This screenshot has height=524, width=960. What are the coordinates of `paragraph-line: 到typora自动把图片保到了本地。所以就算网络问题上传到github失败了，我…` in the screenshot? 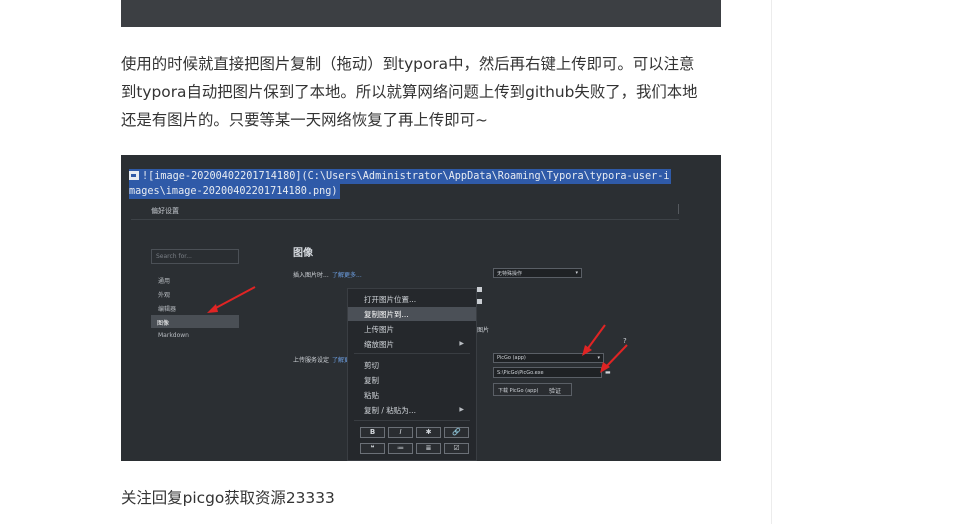 It's located at (409, 92).